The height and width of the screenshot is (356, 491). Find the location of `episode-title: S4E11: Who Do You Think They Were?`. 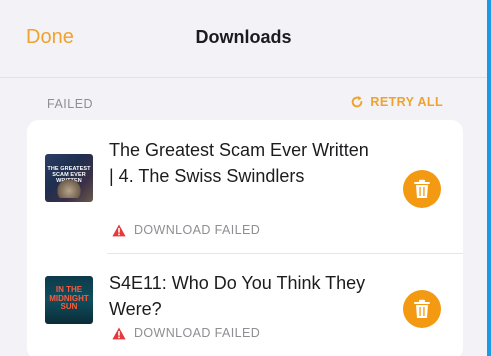

episode-title: S4E11: Who Do You Think They Were? is located at coordinates (237, 296).